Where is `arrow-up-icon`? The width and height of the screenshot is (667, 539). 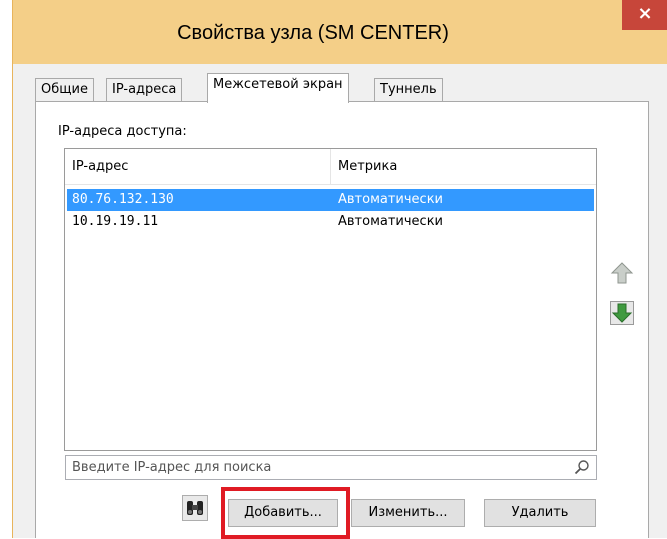 arrow-up-icon is located at coordinates (622, 273).